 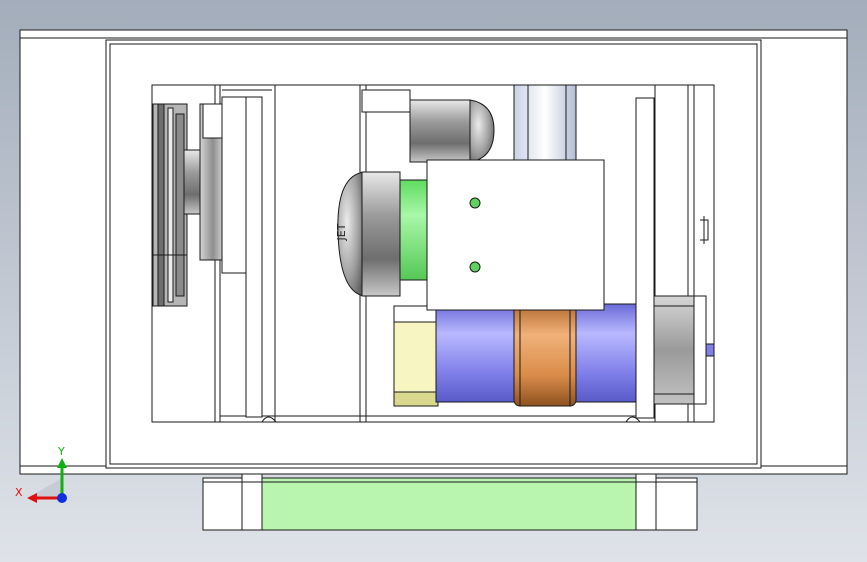 I want to click on right-support-post, so click(x=646, y=499).